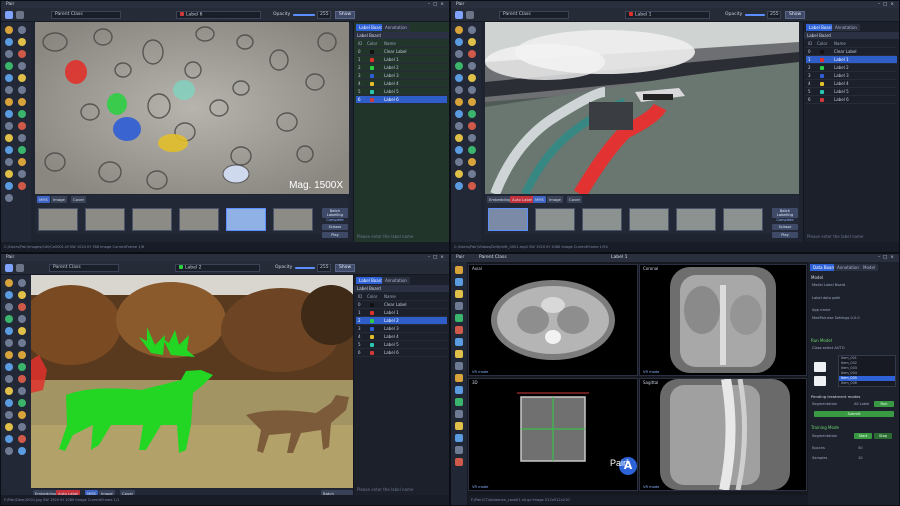  Describe the element at coordinates (851, 92) in the screenshot. I see `label-row: 5 Label 5` at that location.